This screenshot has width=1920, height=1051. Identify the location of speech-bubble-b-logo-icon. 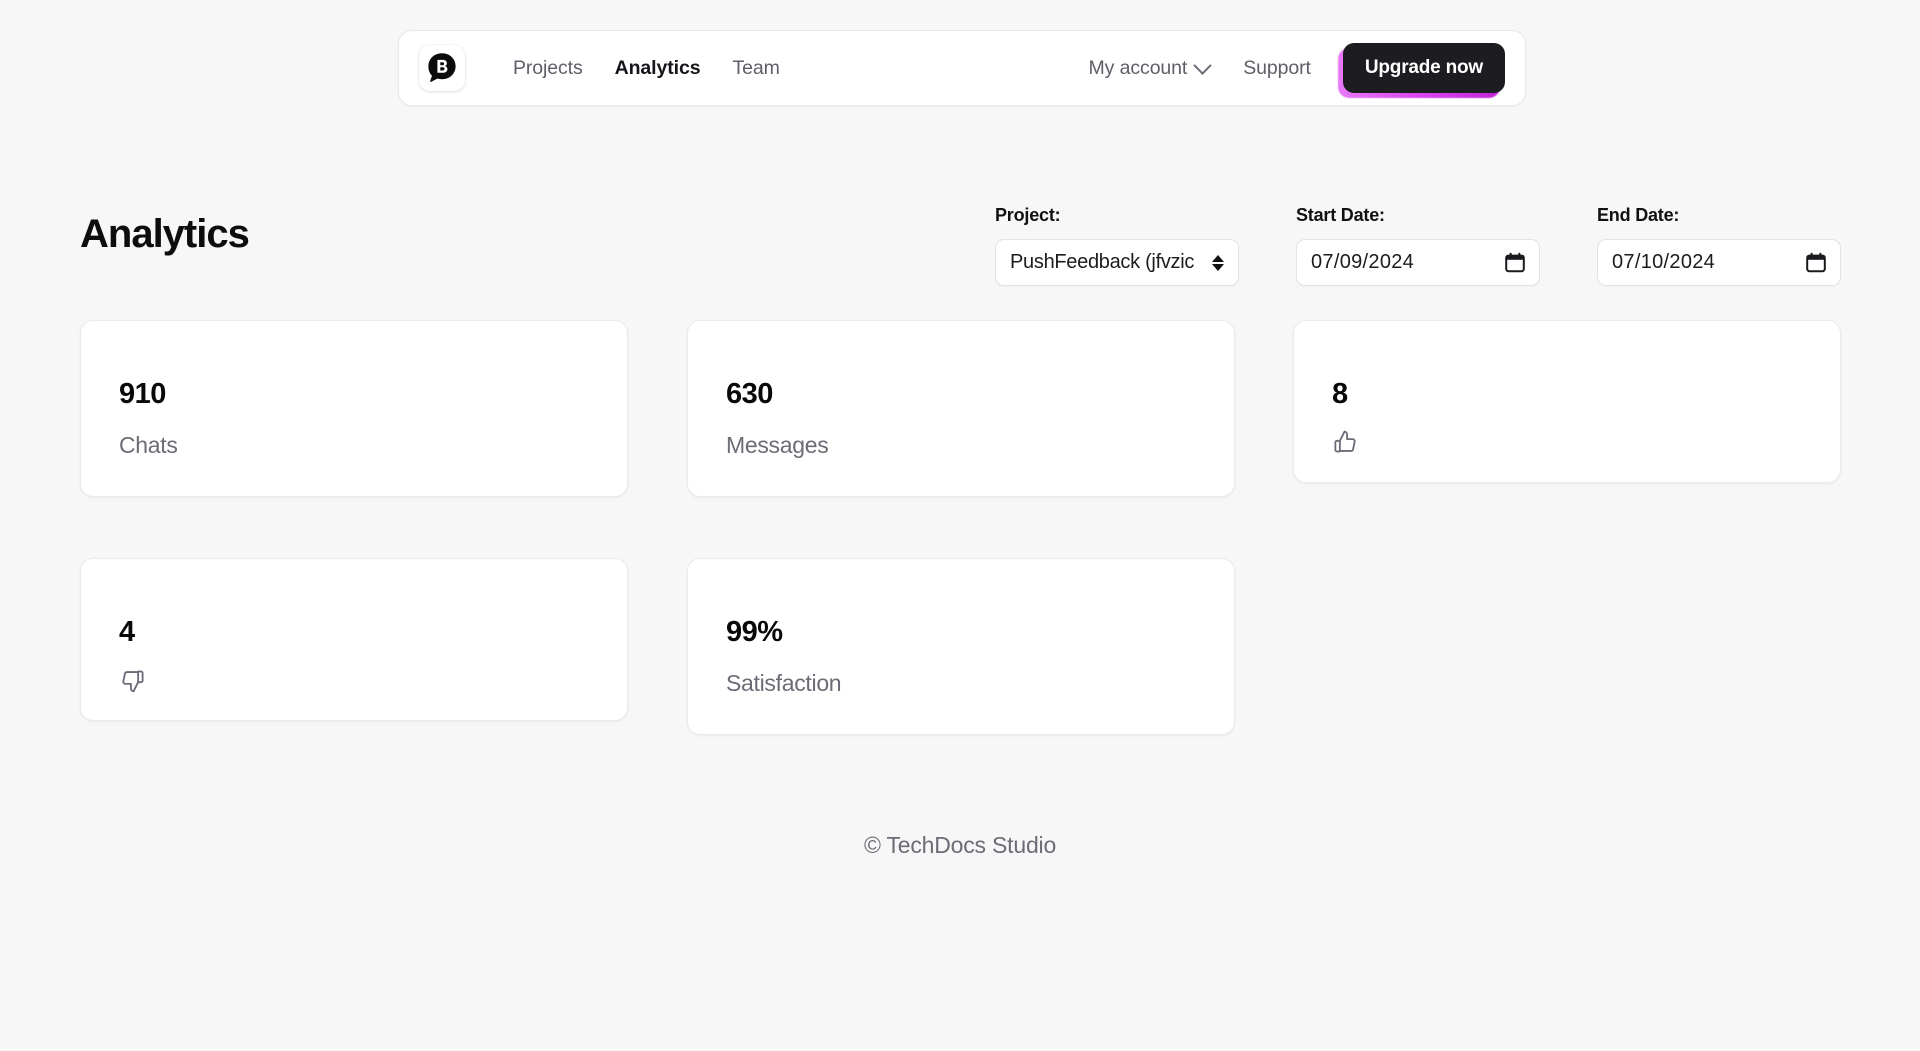
(442, 68).